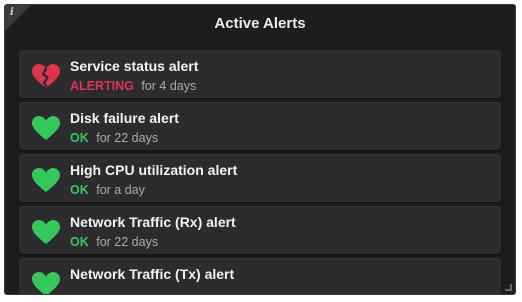 Image resolution: width=522 pixels, height=302 pixels. I want to click on alert-name: Network Traffic (Tx) alert, so click(152, 274).